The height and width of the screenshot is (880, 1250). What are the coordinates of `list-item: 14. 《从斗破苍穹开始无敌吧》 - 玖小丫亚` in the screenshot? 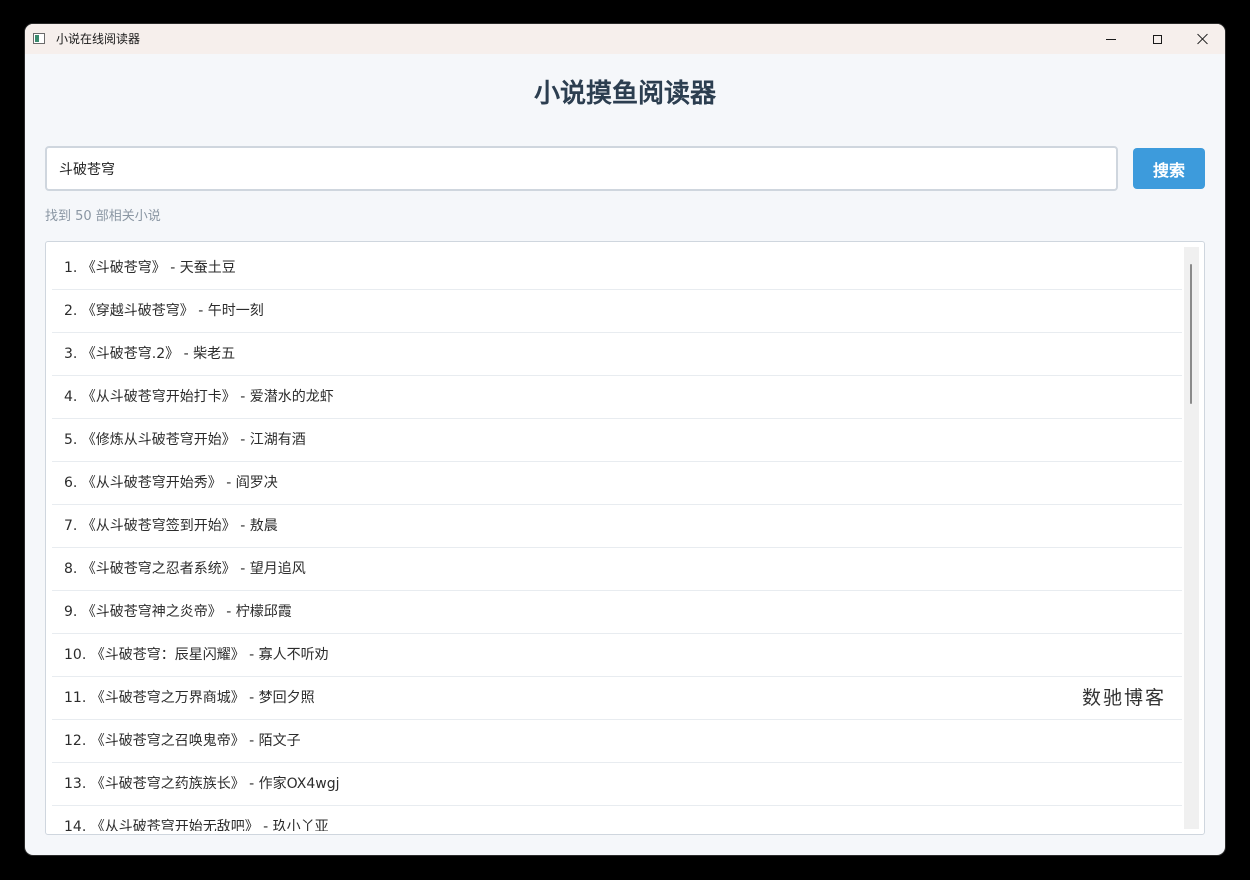 It's located at (617, 818).